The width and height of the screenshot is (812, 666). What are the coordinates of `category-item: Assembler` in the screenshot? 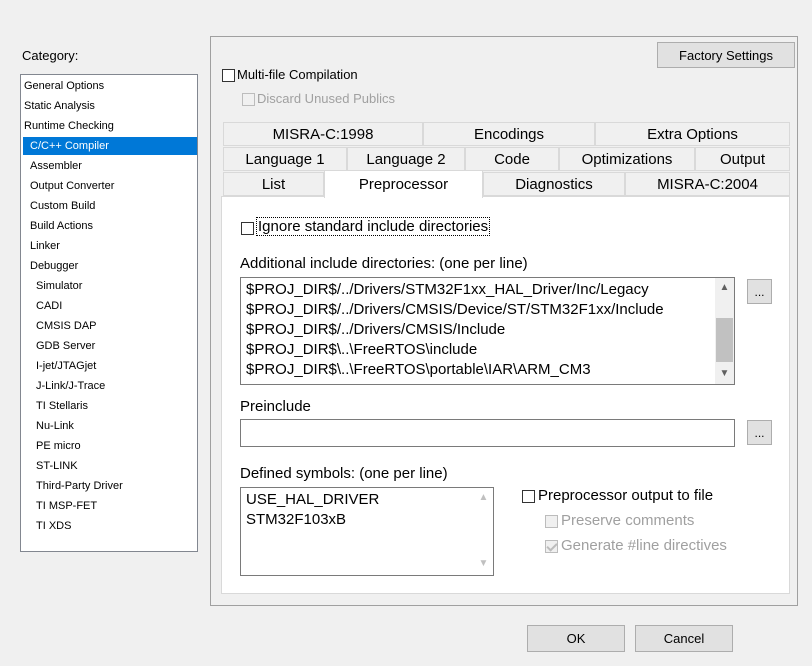 It's located at (110, 166).